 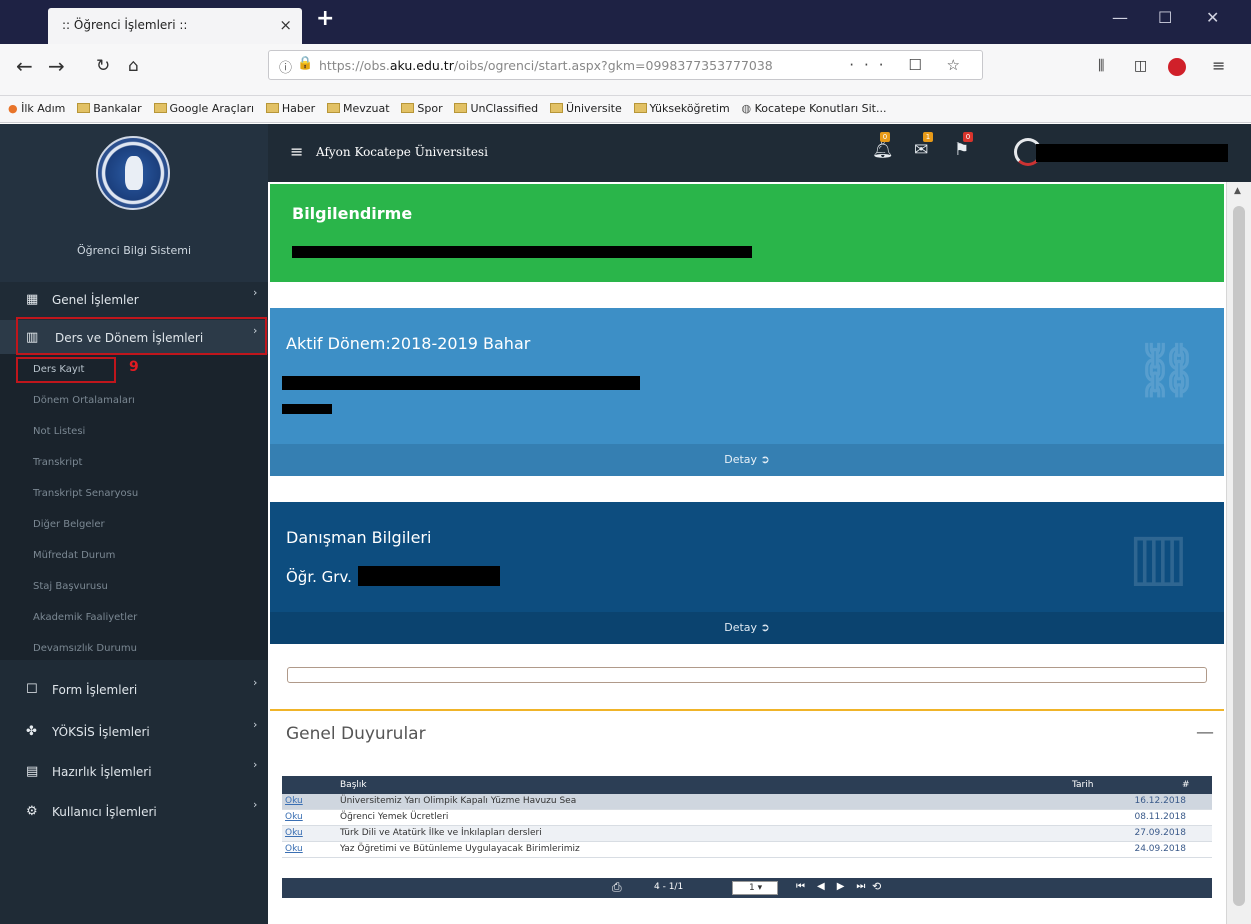 What do you see at coordinates (285, 25) in the screenshot?
I see `close-tab-icon: ×` at bounding box center [285, 25].